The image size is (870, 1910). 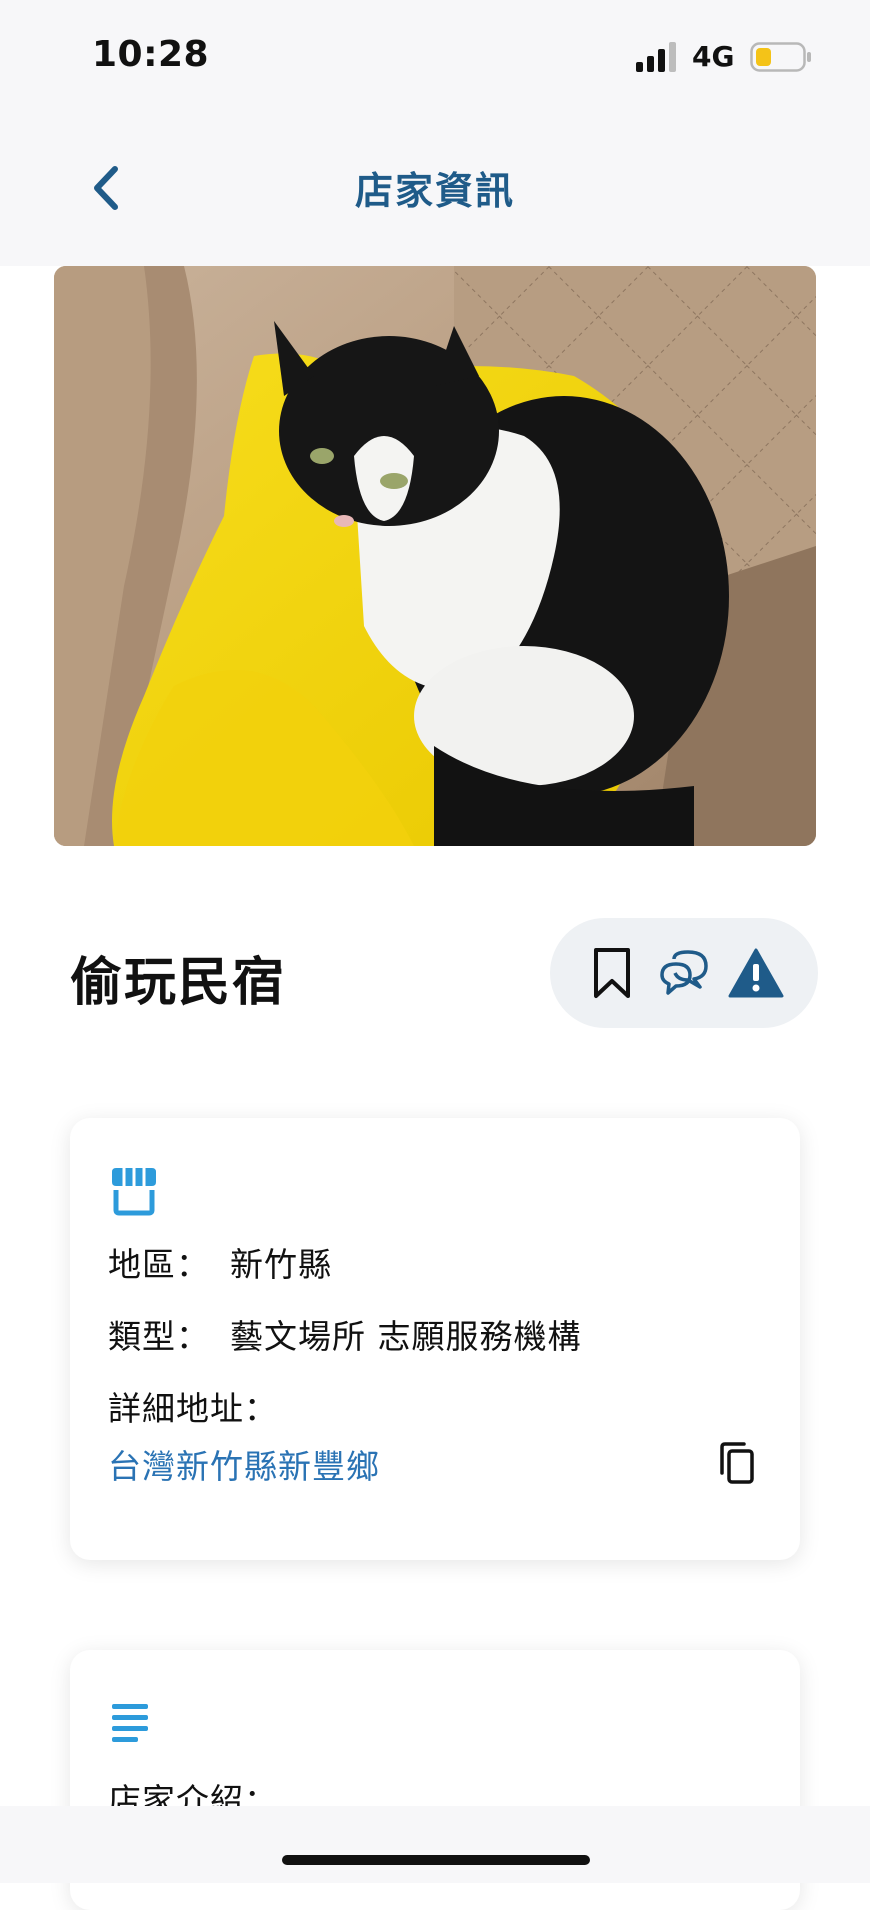 What do you see at coordinates (435, 55) in the screenshot?
I see `status-bar: 10:28 4G` at bounding box center [435, 55].